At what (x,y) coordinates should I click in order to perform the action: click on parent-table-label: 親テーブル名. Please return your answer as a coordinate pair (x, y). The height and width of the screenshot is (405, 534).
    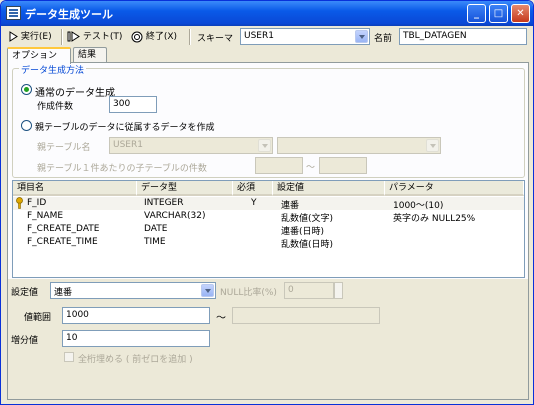
    Looking at the image, I should click on (64, 148).